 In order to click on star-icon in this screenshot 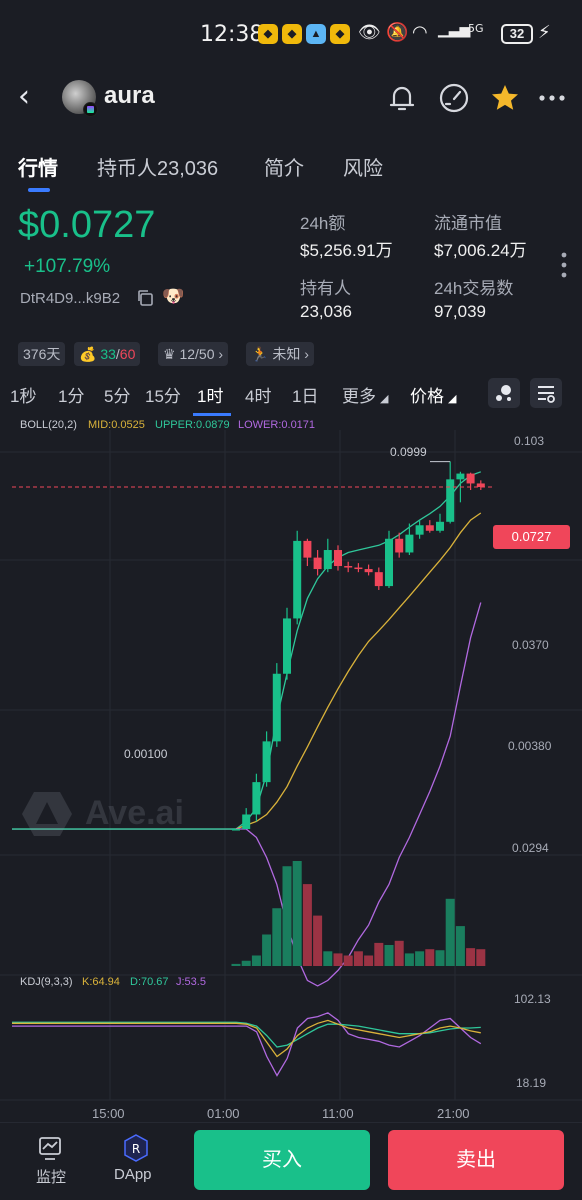, I will do `click(505, 98)`.